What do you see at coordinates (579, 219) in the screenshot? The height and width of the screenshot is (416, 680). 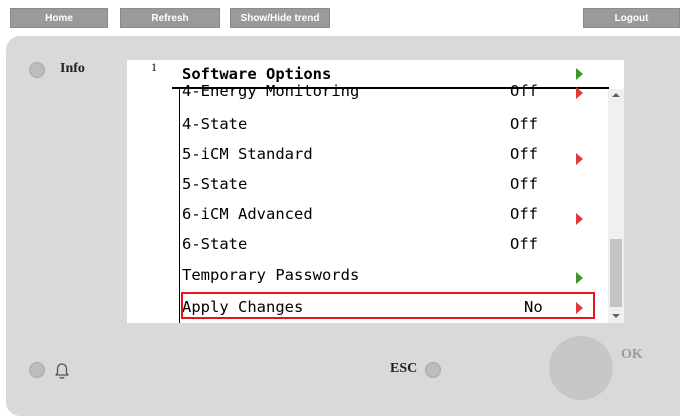 I see `icm-advanced-arrow-icon` at bounding box center [579, 219].